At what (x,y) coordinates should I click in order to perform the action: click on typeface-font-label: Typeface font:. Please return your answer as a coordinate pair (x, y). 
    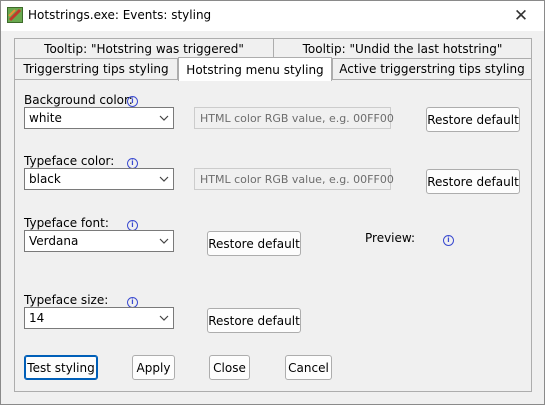
    Looking at the image, I should click on (66, 223).